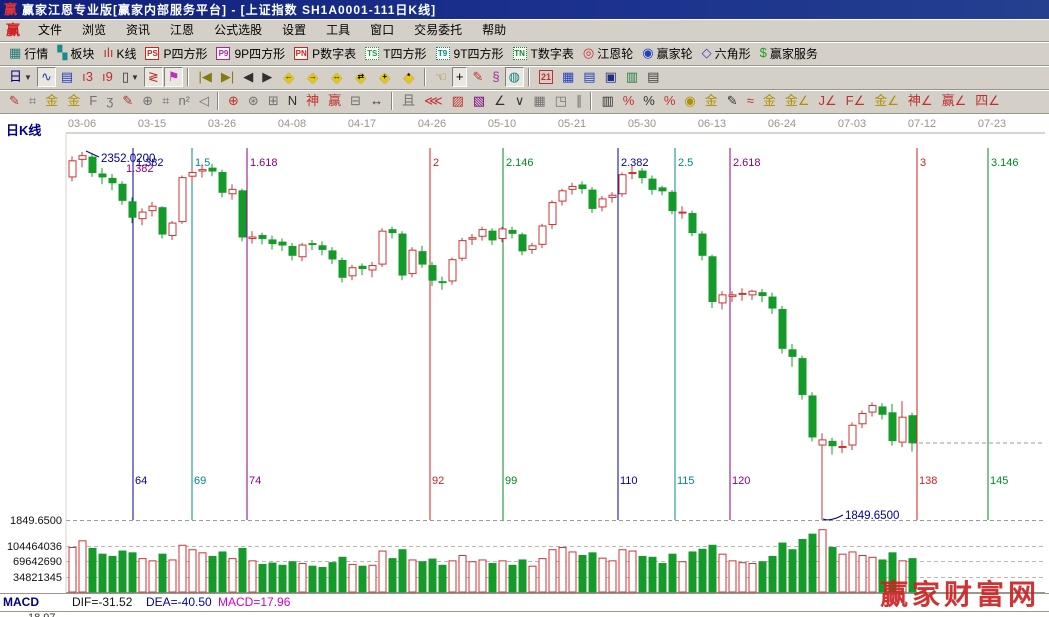 The width and height of the screenshot is (1049, 617). I want to click on hexagon-button: ◇ 六角形, so click(726, 53).